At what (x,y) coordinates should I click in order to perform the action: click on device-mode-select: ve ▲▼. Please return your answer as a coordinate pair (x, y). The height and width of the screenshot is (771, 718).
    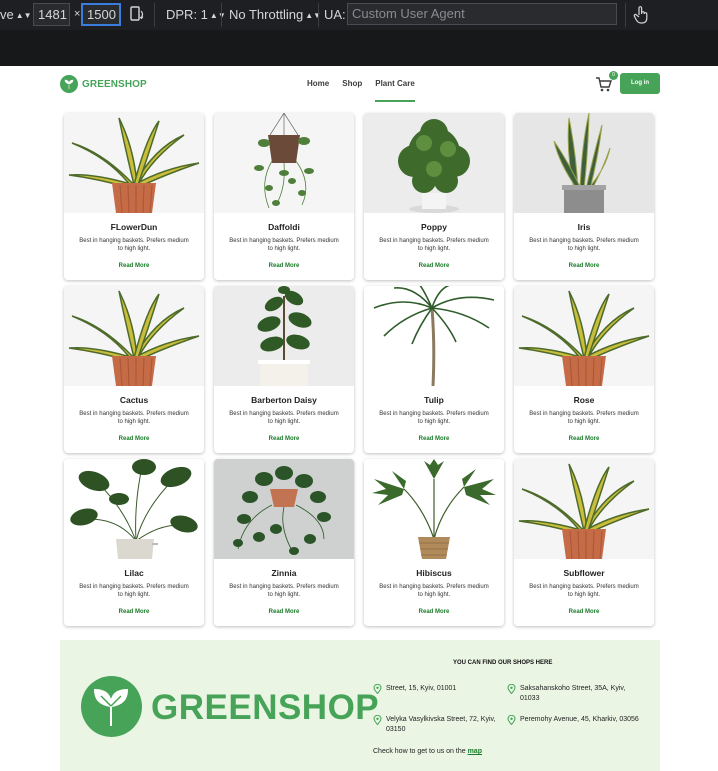
    Looking at the image, I should click on (16, 14).